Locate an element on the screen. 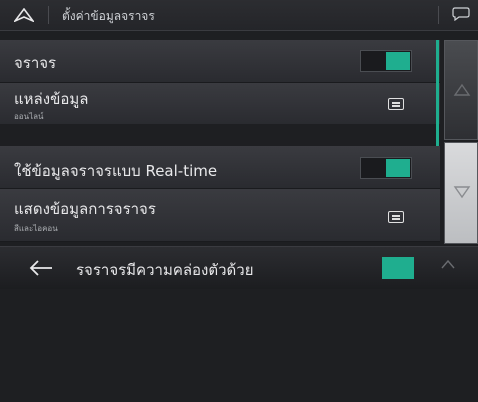  settings-row-display-traffic: แสดงข้อมูลการจราจร สีและไอคอน is located at coordinates (220, 215).